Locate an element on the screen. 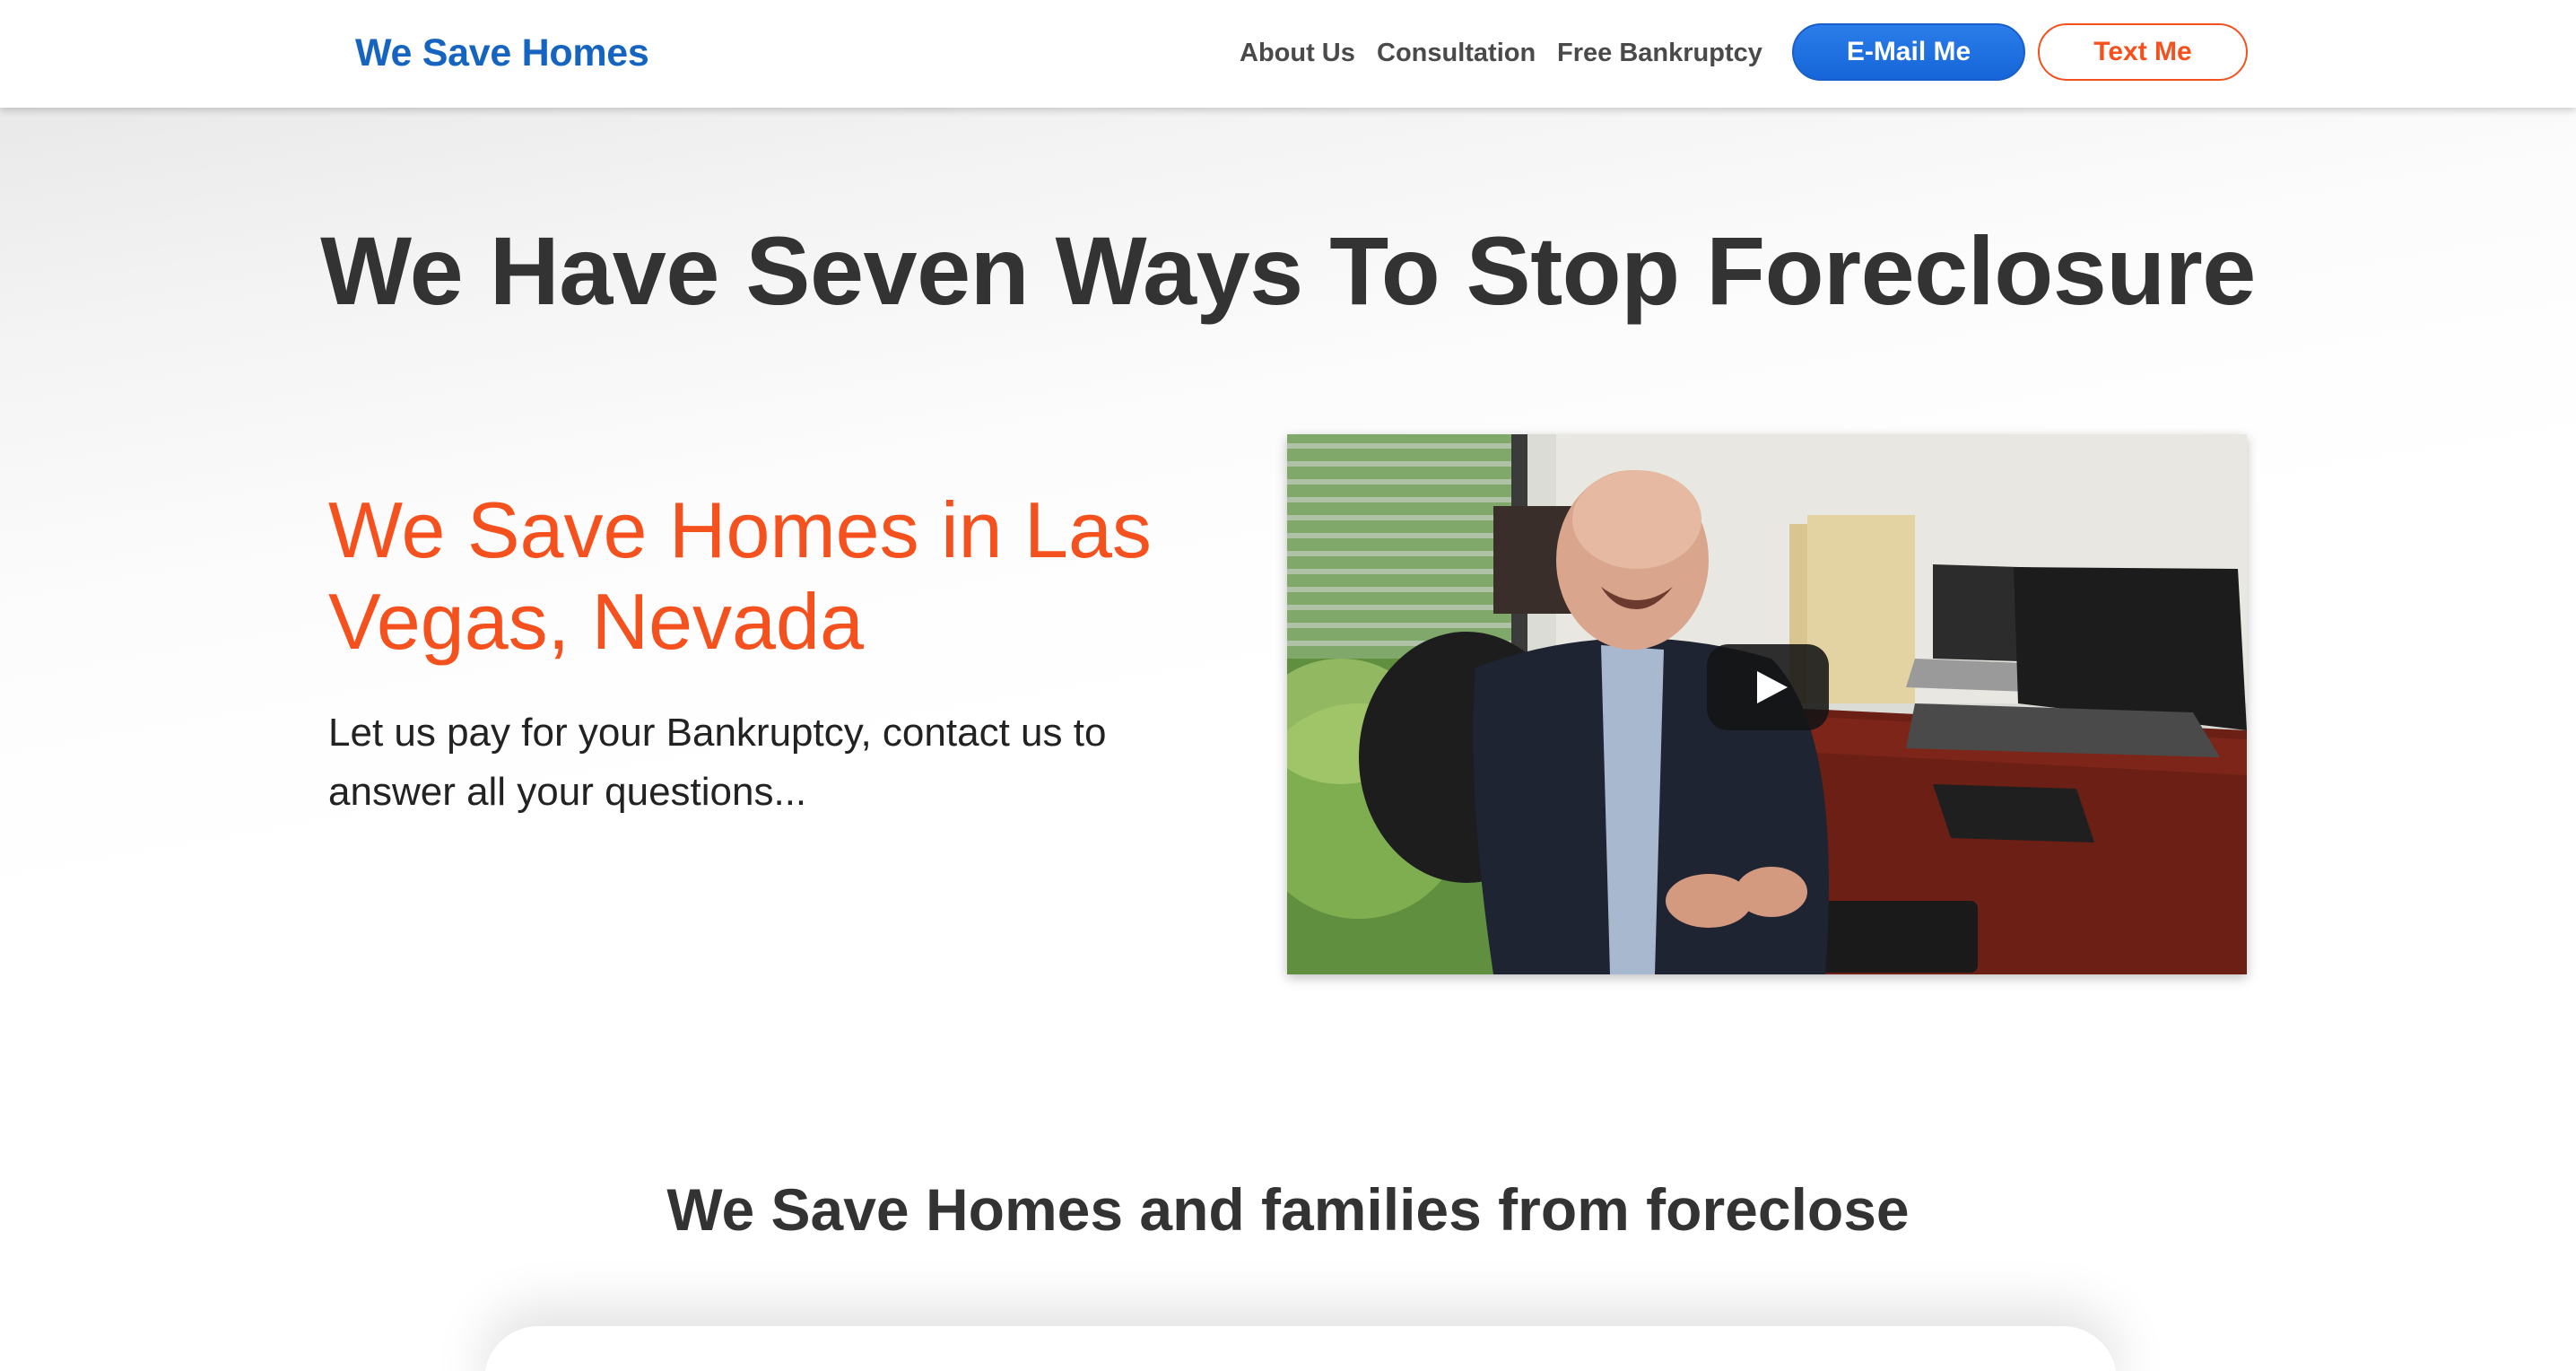  nav-consultation: Consultation is located at coordinates (1456, 53).